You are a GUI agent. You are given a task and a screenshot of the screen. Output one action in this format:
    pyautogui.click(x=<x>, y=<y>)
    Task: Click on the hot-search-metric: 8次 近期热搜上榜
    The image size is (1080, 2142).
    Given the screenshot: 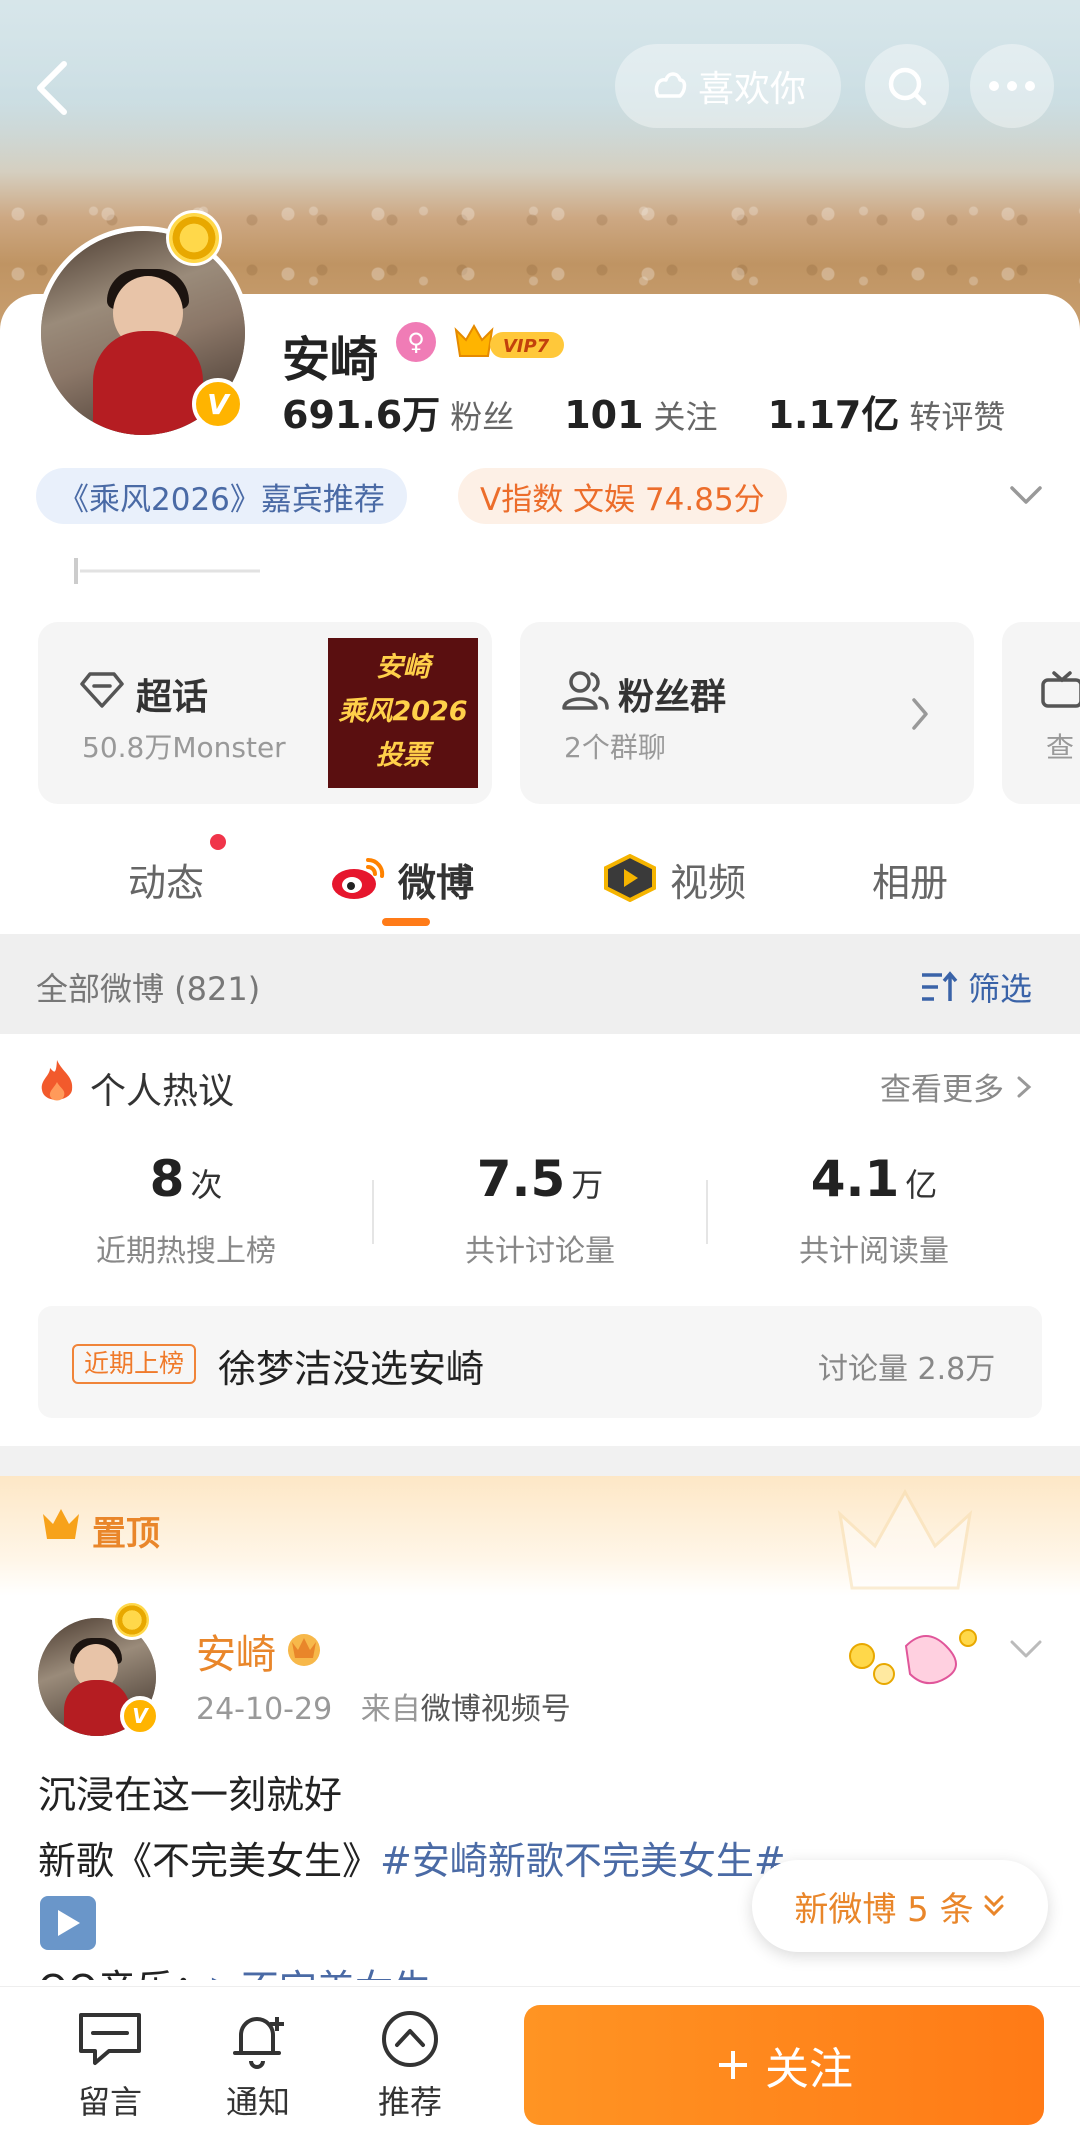 What is the action you would take?
    pyautogui.click(x=186, y=1210)
    